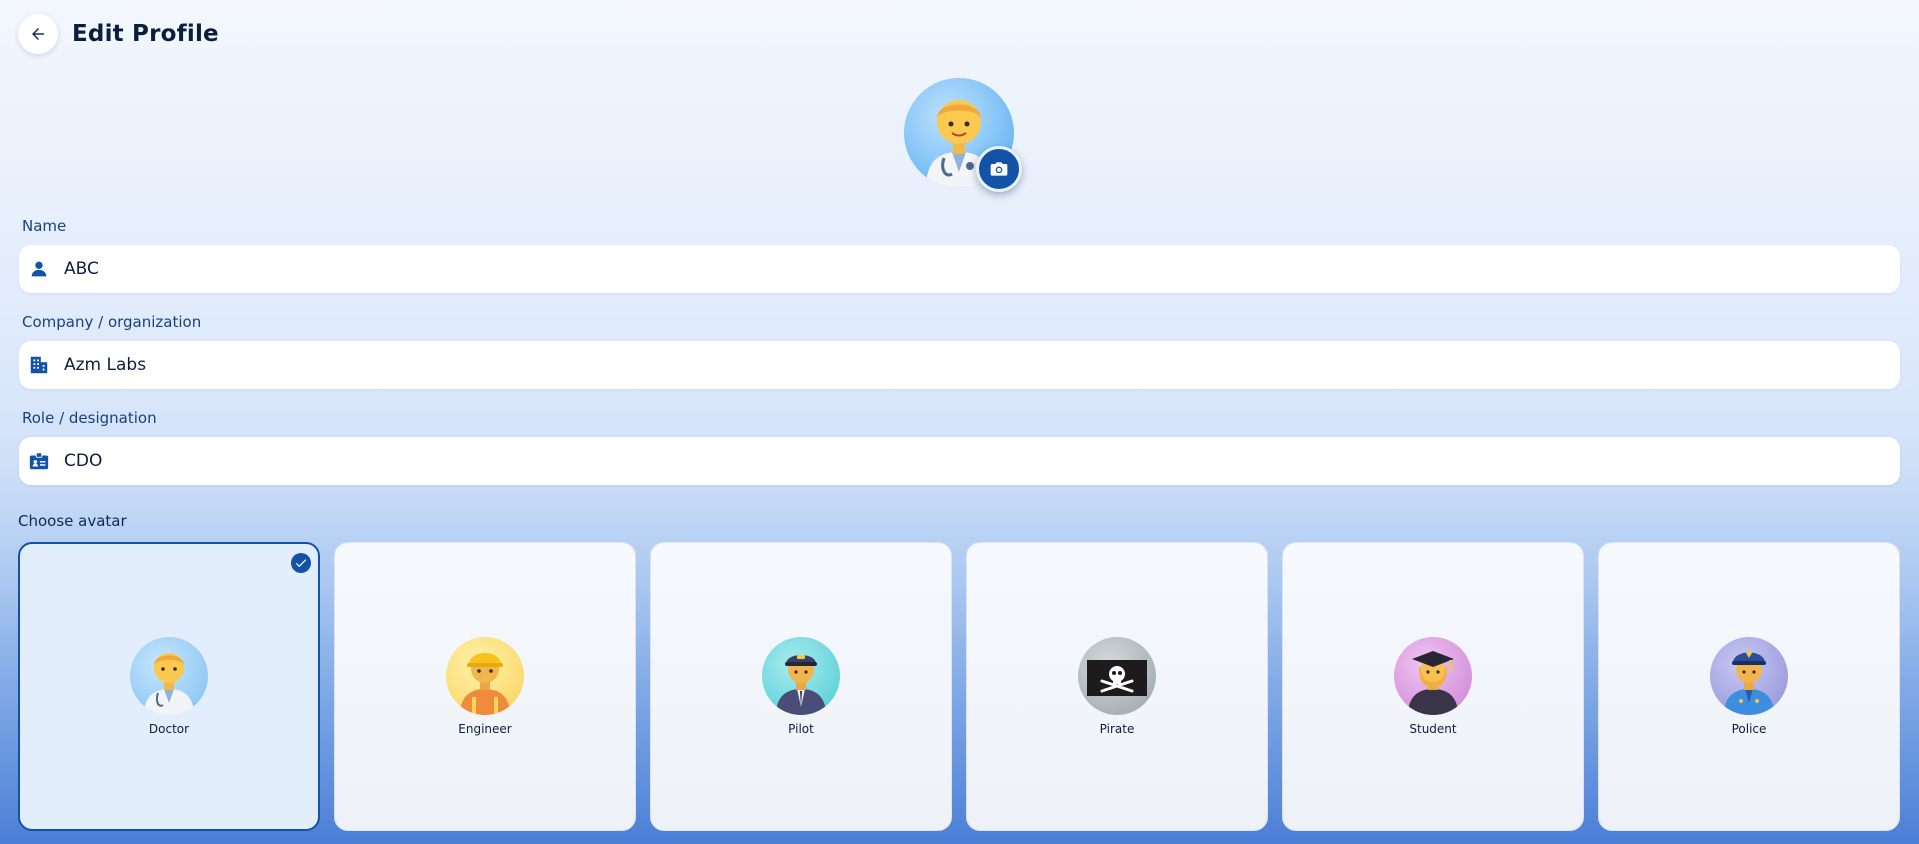 This screenshot has height=844, width=1919. I want to click on back-button, so click(38, 34).